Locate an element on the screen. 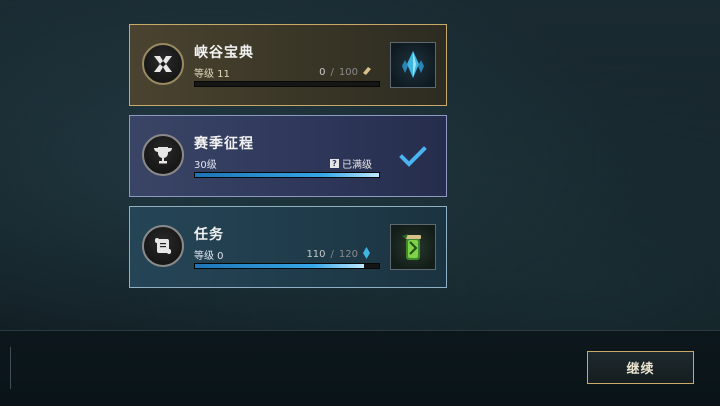 This screenshot has width=720, height=406. season-status: ? 已满级 is located at coordinates (351, 163).